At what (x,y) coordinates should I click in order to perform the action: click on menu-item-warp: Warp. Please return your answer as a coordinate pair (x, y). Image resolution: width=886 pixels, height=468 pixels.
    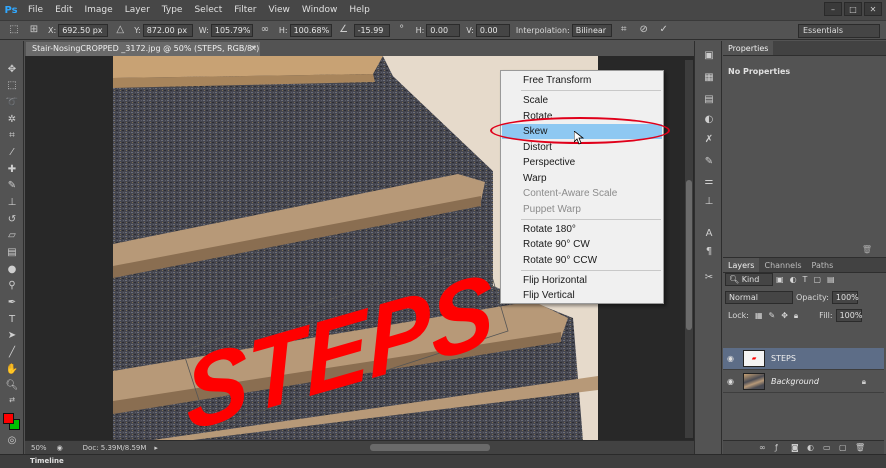
    Looking at the image, I should click on (582, 178).